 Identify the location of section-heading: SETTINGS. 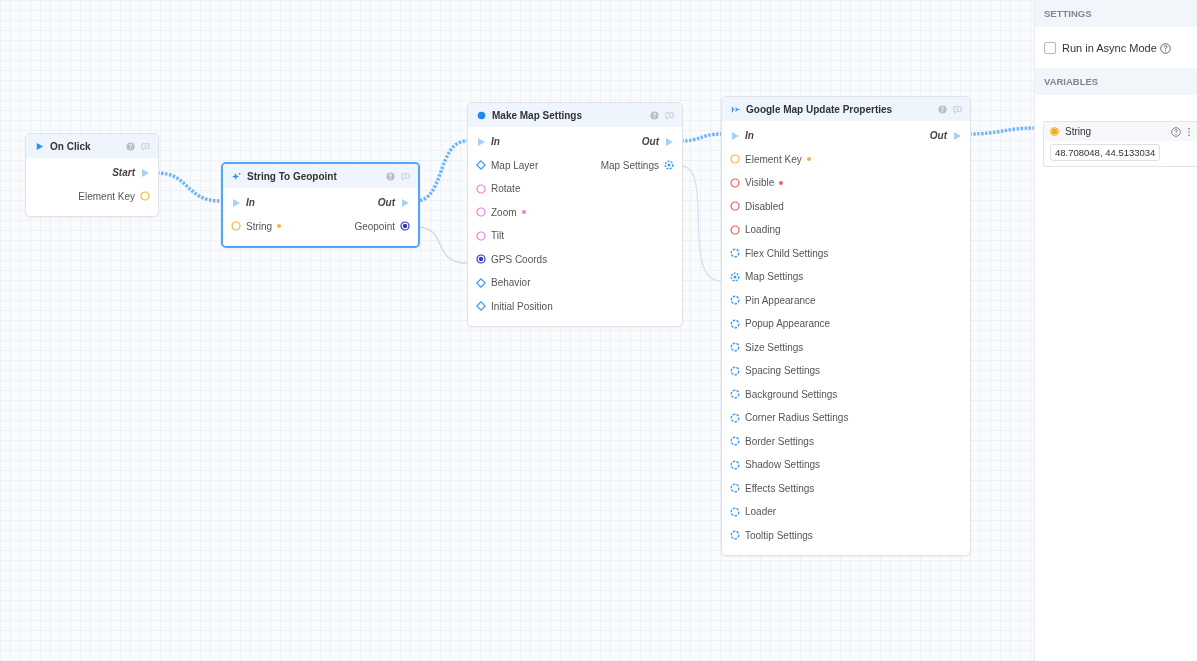
(1116, 13).